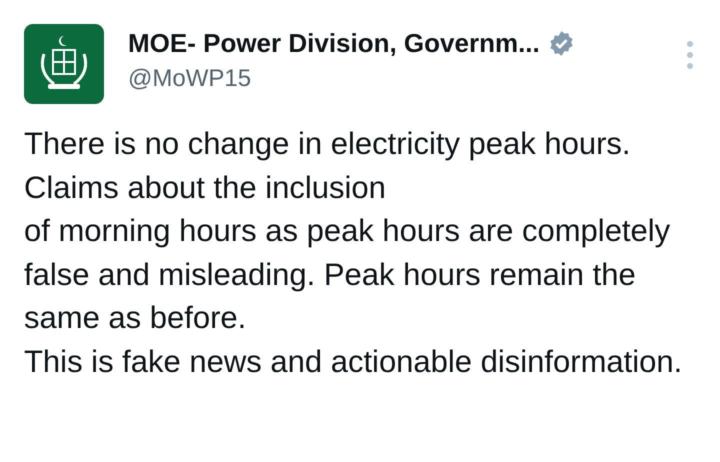 Image resolution: width=720 pixels, height=462 pixels. Describe the element at coordinates (393, 79) in the screenshot. I see `author-handle: @MoWP15` at that location.